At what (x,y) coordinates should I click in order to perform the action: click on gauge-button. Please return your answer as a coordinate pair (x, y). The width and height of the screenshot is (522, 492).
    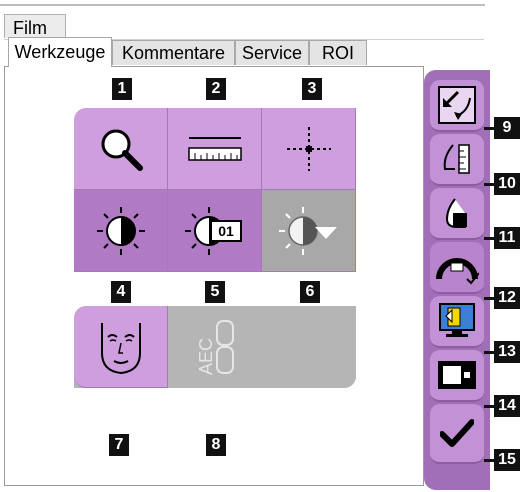
    Looking at the image, I should click on (457, 268).